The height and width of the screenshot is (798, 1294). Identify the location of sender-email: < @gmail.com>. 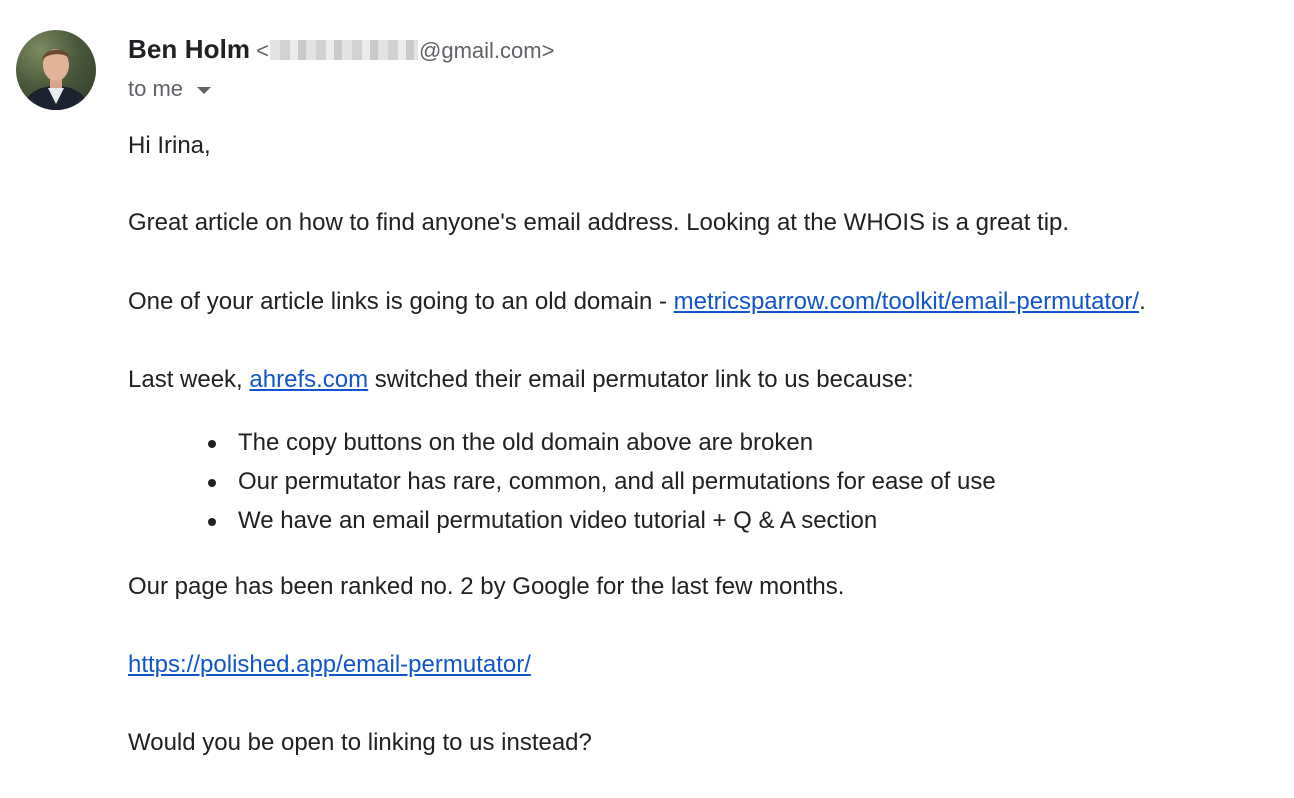
(405, 51).